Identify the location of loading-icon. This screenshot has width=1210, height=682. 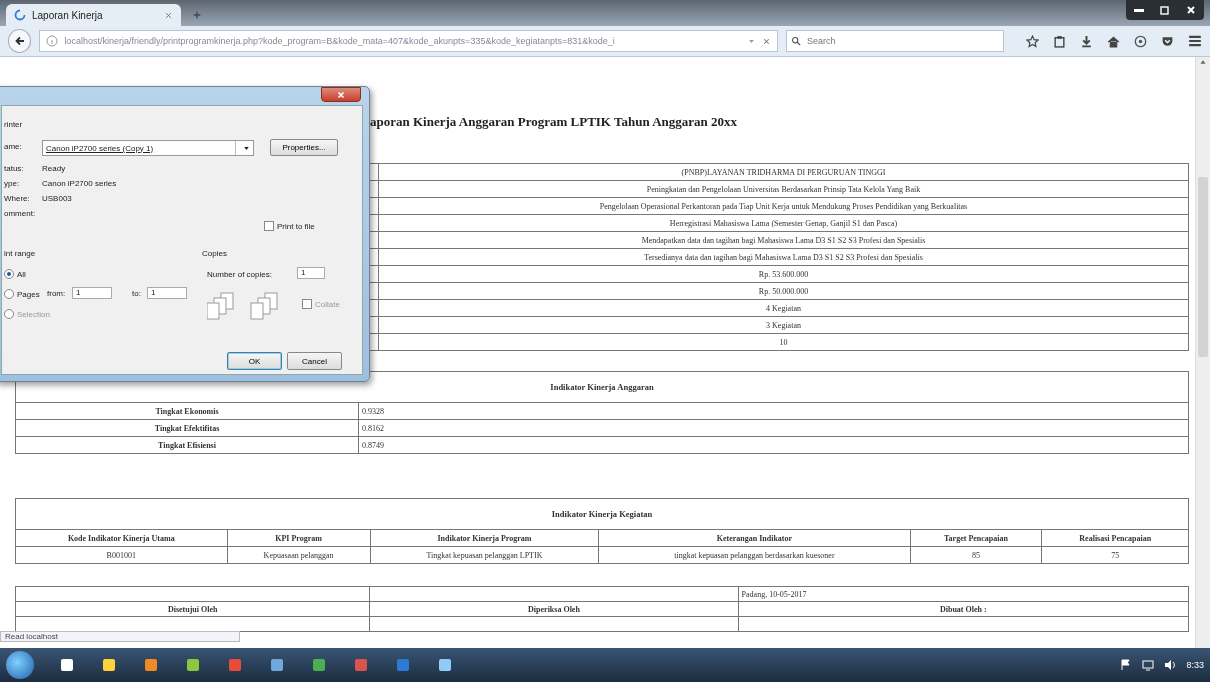
(20, 15).